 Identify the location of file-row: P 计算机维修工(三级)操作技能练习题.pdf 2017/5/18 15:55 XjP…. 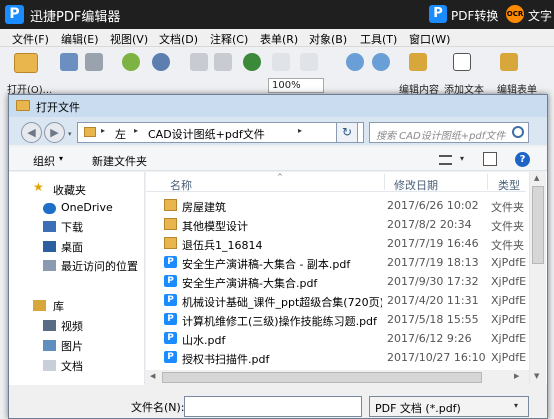
(345, 319).